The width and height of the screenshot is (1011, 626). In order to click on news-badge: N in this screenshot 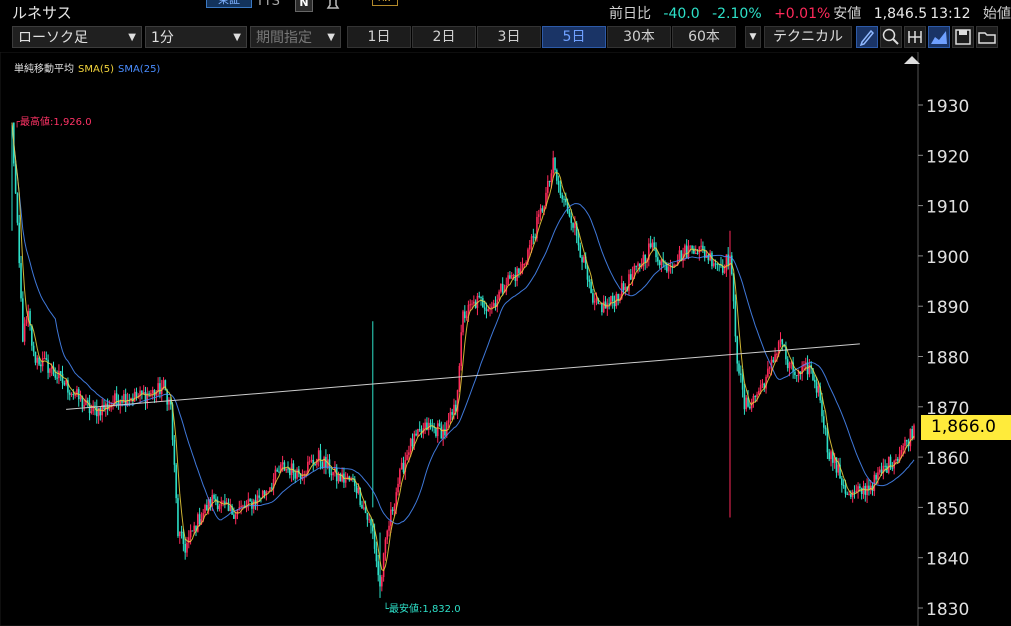, I will do `click(304, 6)`.